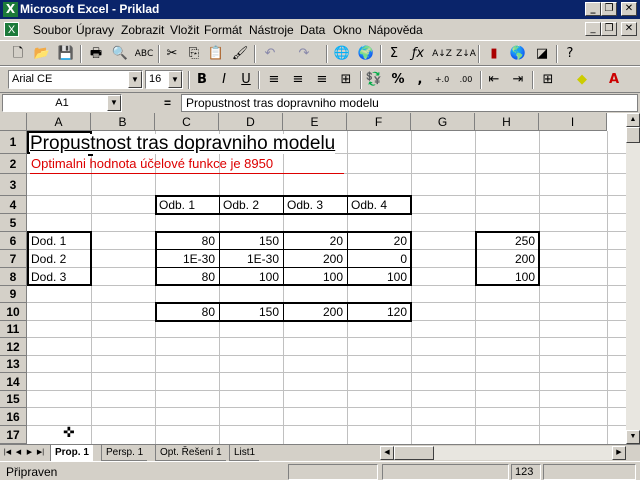 This screenshot has width=640, height=480. Describe the element at coordinates (633, 120) in the screenshot. I see `scroll-up-icon: ▲` at that location.